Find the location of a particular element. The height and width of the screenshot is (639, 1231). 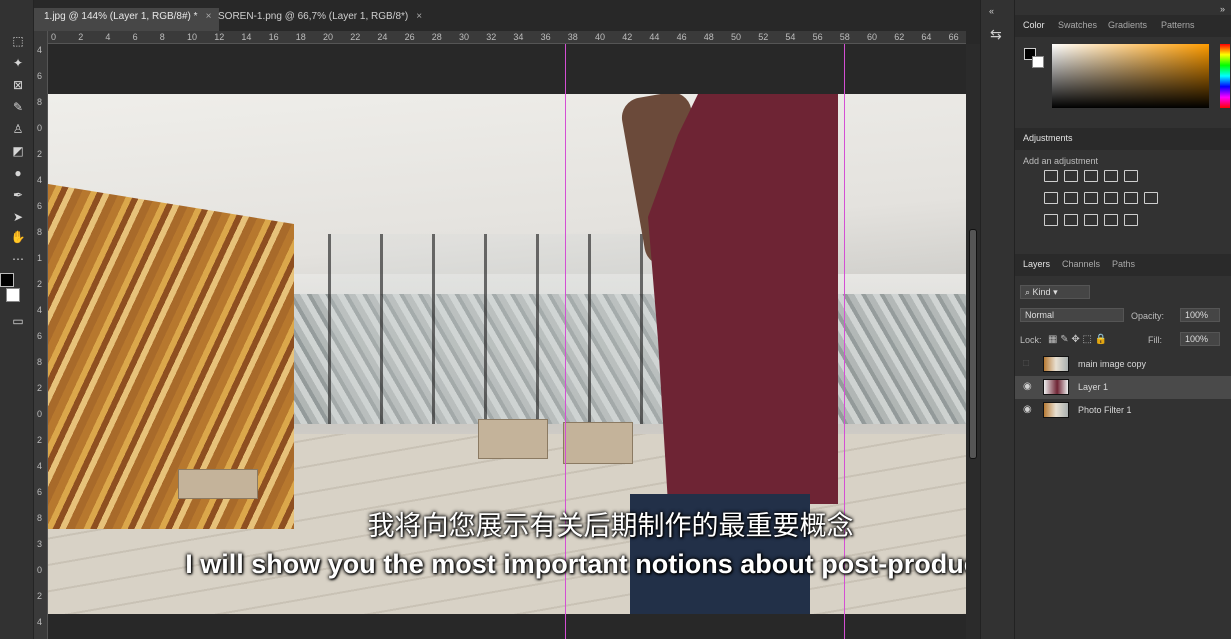

black-white-icon is located at coordinates (1091, 198).